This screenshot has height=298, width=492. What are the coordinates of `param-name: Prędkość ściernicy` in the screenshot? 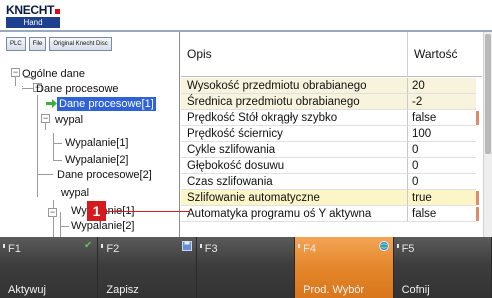 It's located at (294, 134).